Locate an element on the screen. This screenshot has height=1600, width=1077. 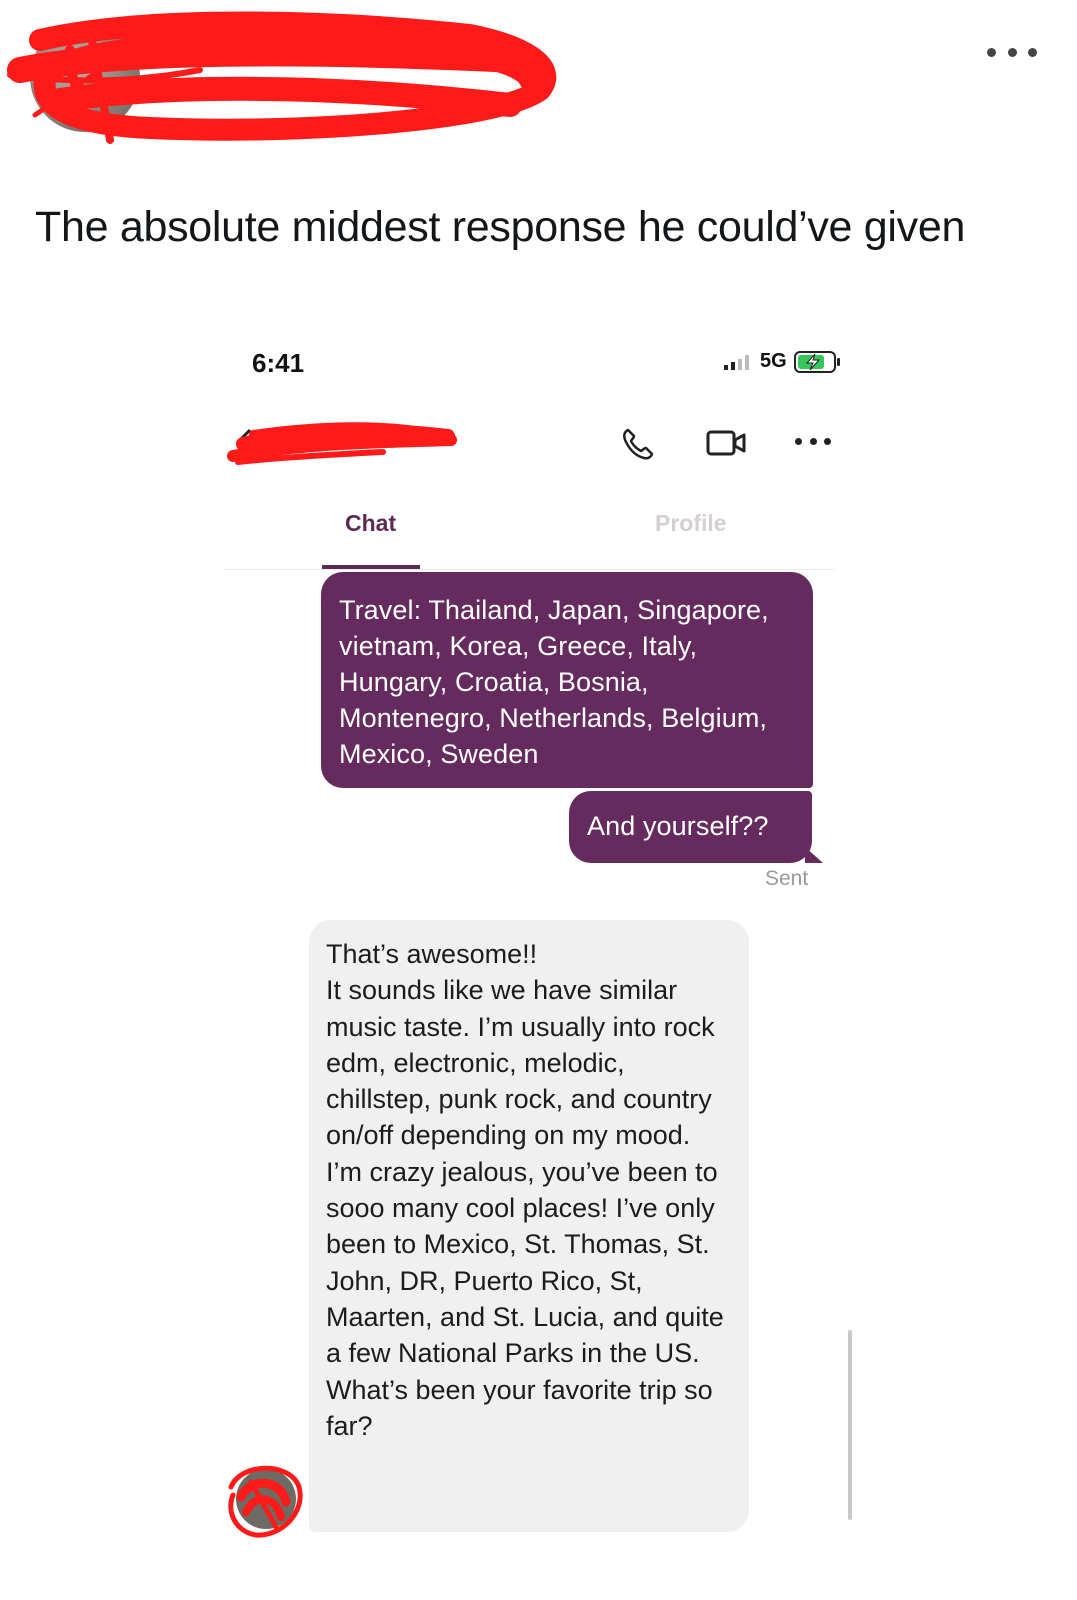
chat-tabs: Chat Profile is located at coordinates (530, 532).